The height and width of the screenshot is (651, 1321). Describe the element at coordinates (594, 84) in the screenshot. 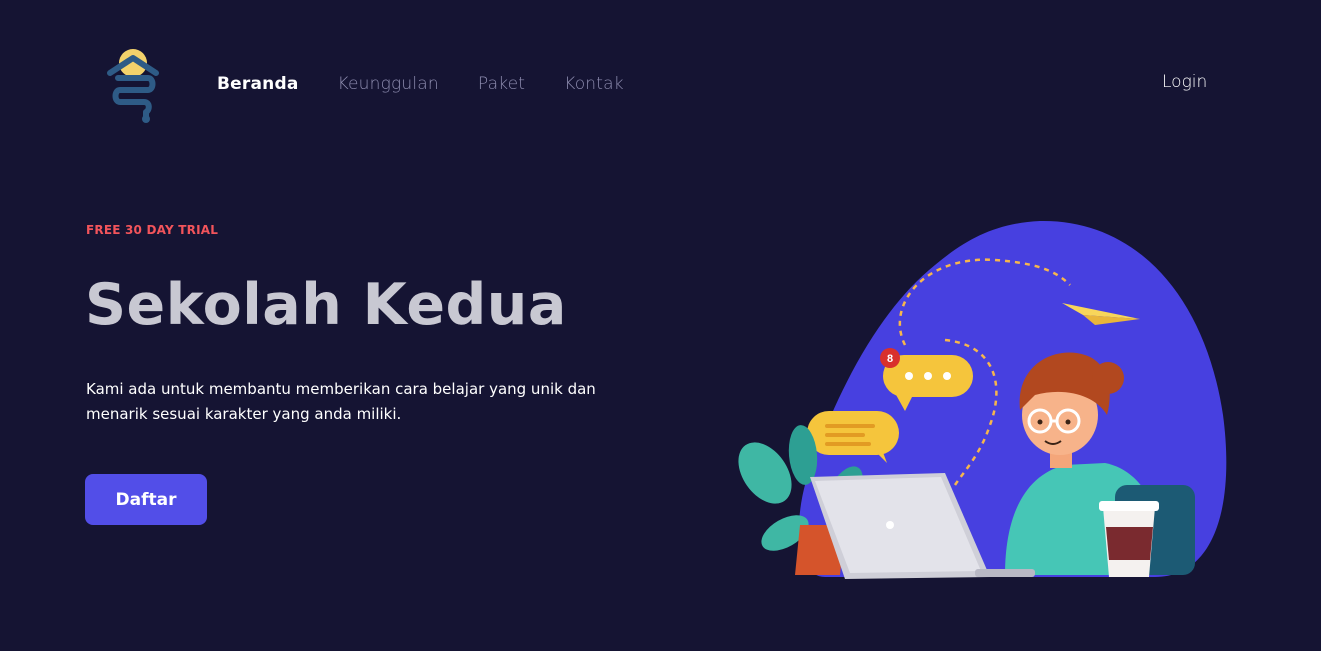

I see `nav-item-kontak: Kontak` at that location.